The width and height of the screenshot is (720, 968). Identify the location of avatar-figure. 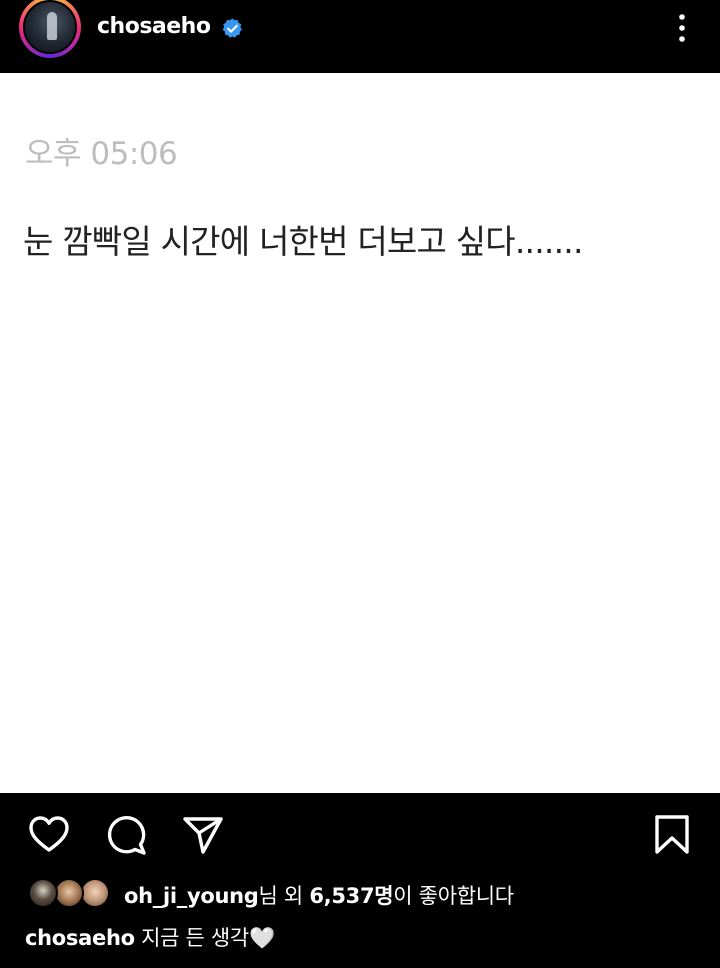
(52, 26).